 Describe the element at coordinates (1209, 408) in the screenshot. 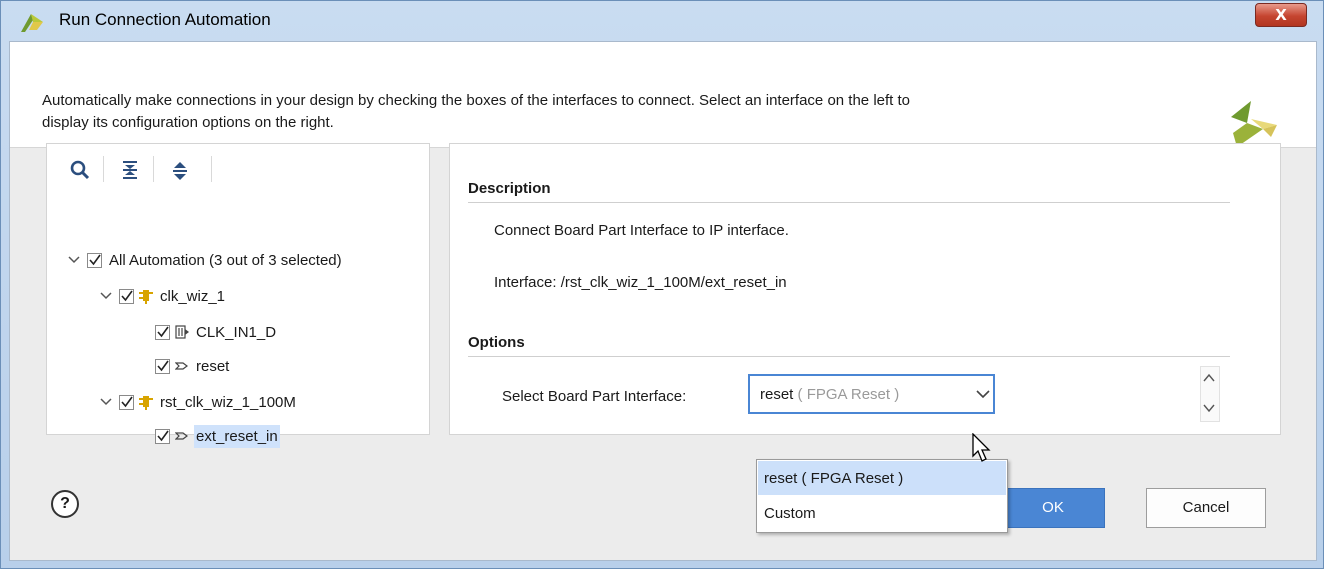

I see `scroll-down-icon` at that location.